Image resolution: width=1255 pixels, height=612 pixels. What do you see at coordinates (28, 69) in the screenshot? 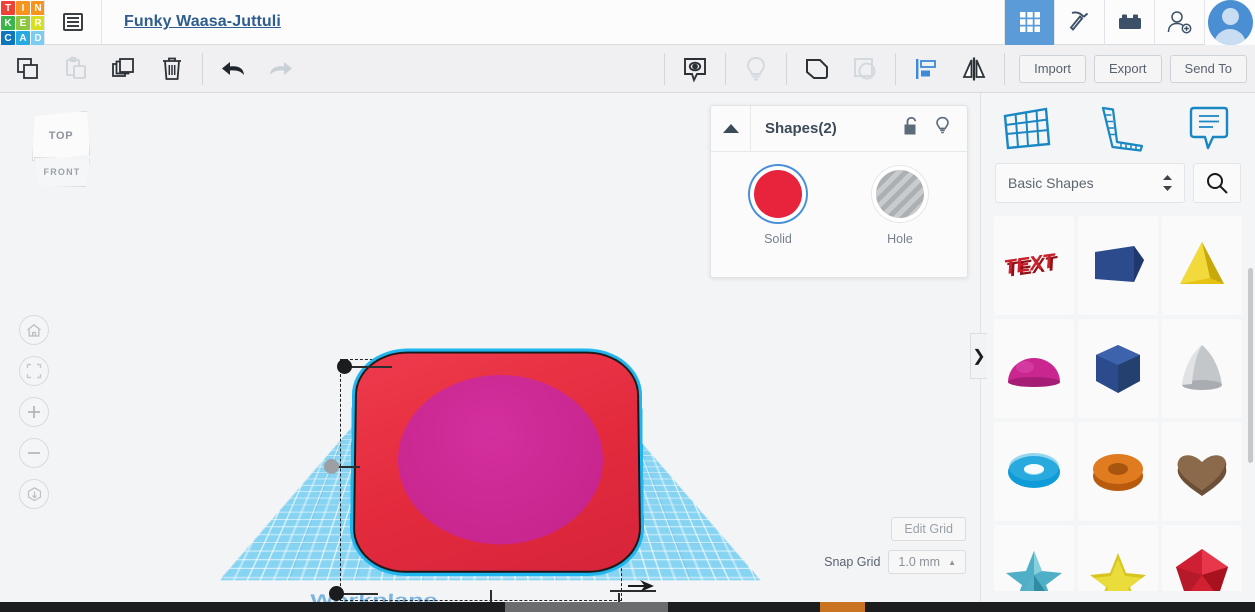
I see `copy-icon` at bounding box center [28, 69].